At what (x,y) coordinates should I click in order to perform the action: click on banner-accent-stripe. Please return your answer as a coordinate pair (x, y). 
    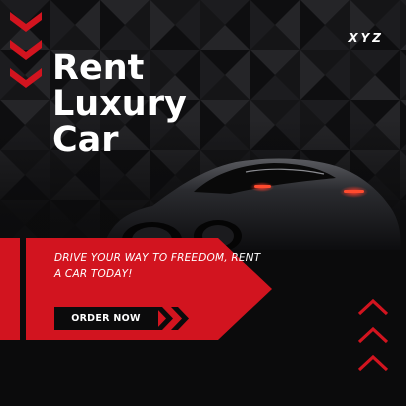
    Looking at the image, I should click on (10, 289).